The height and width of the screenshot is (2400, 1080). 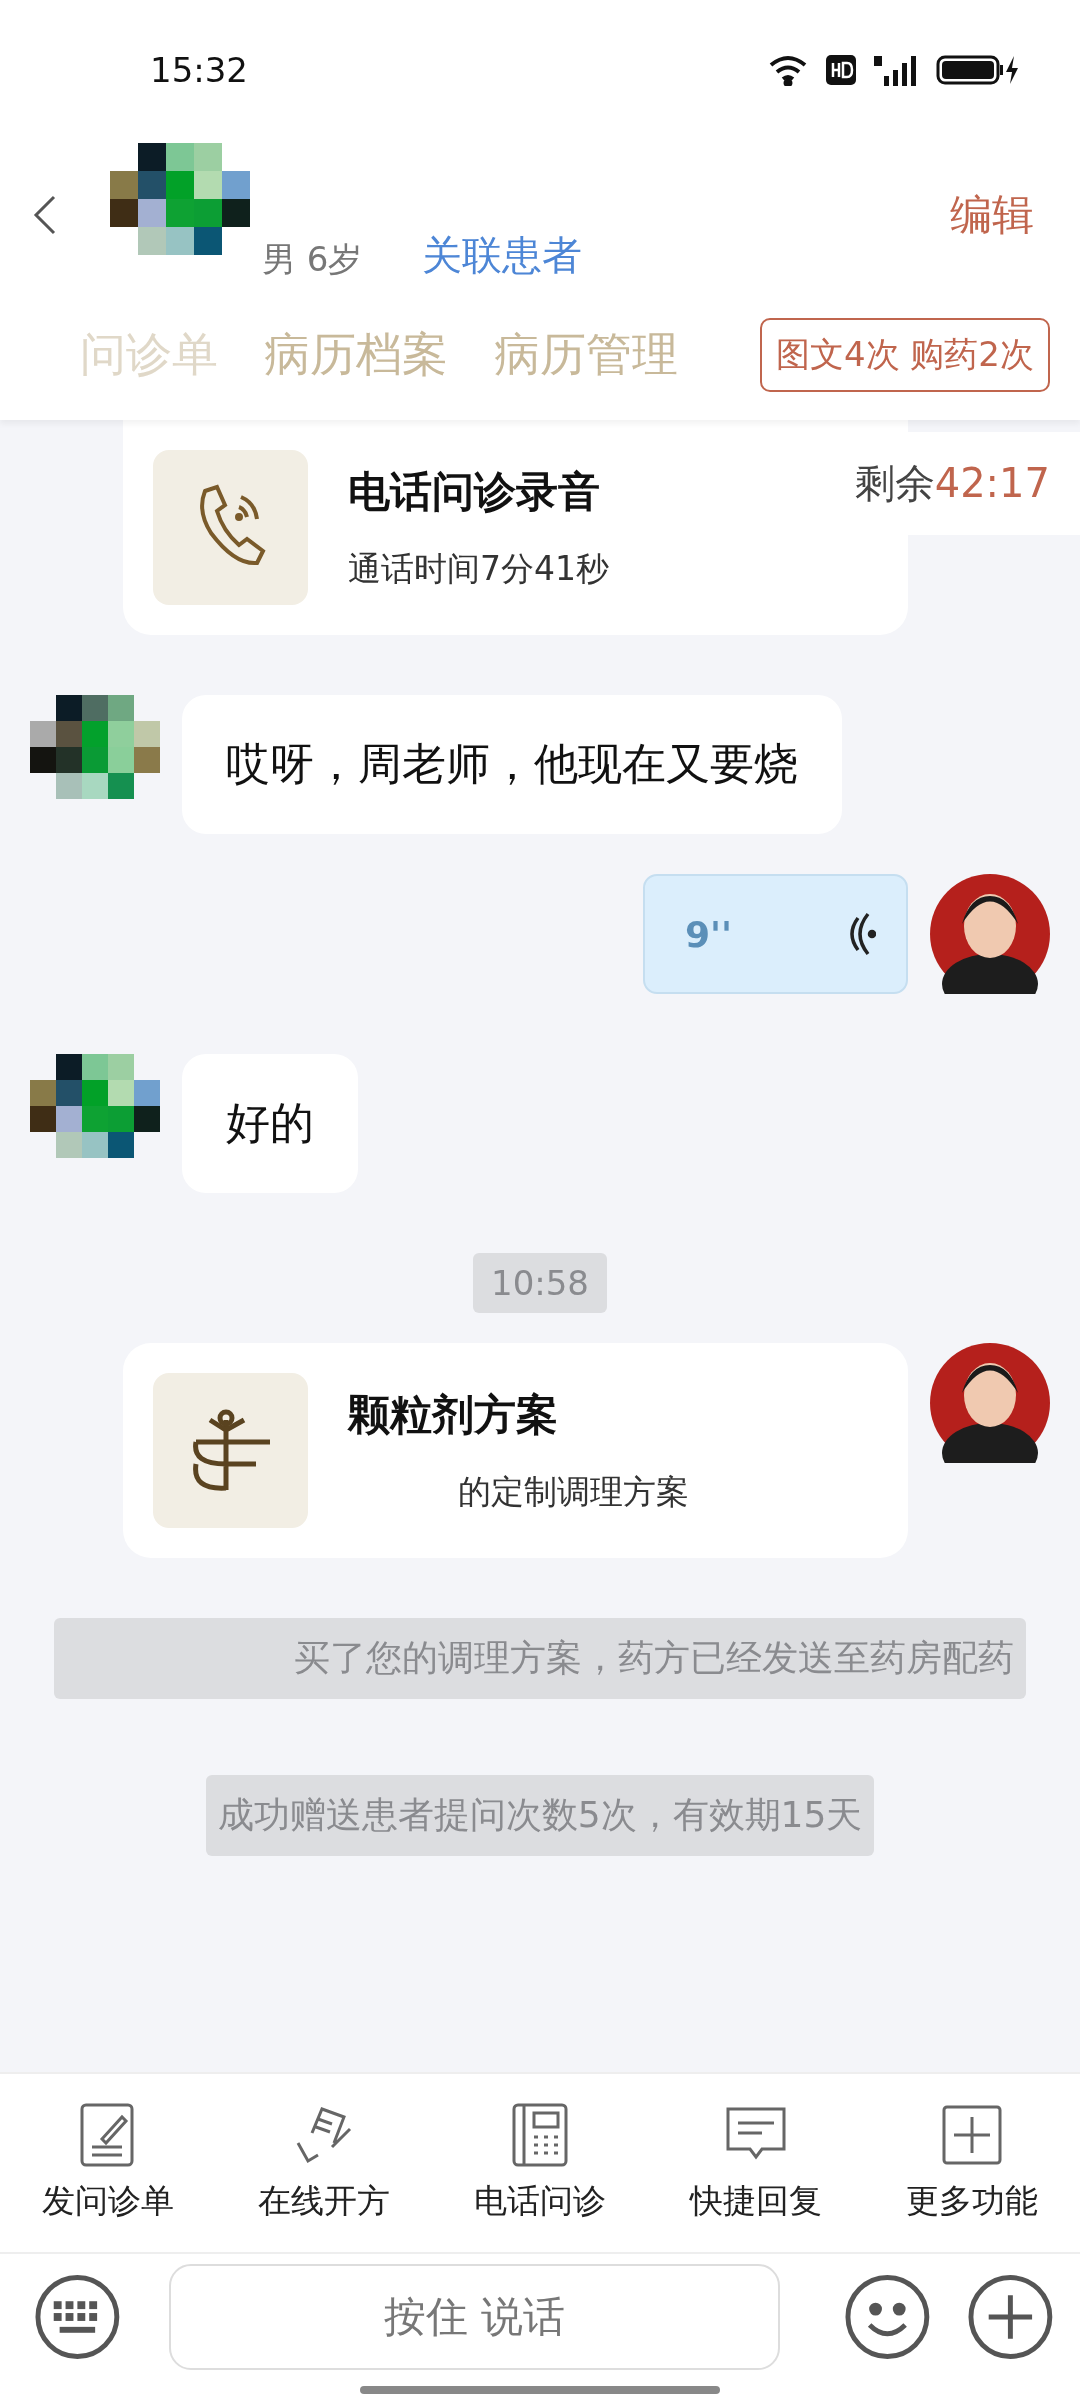 I want to click on voice-message: 9'', so click(x=775, y=934).